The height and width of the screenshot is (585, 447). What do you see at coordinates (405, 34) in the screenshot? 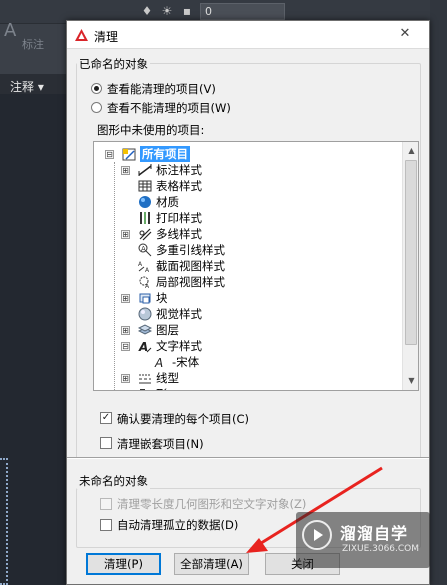
I see `close-icon: ✕` at bounding box center [405, 34].